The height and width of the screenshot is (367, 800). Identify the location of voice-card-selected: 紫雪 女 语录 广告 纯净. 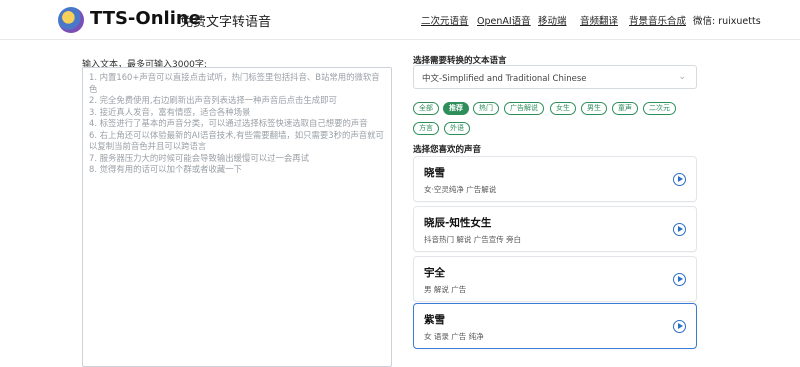
(555, 326).